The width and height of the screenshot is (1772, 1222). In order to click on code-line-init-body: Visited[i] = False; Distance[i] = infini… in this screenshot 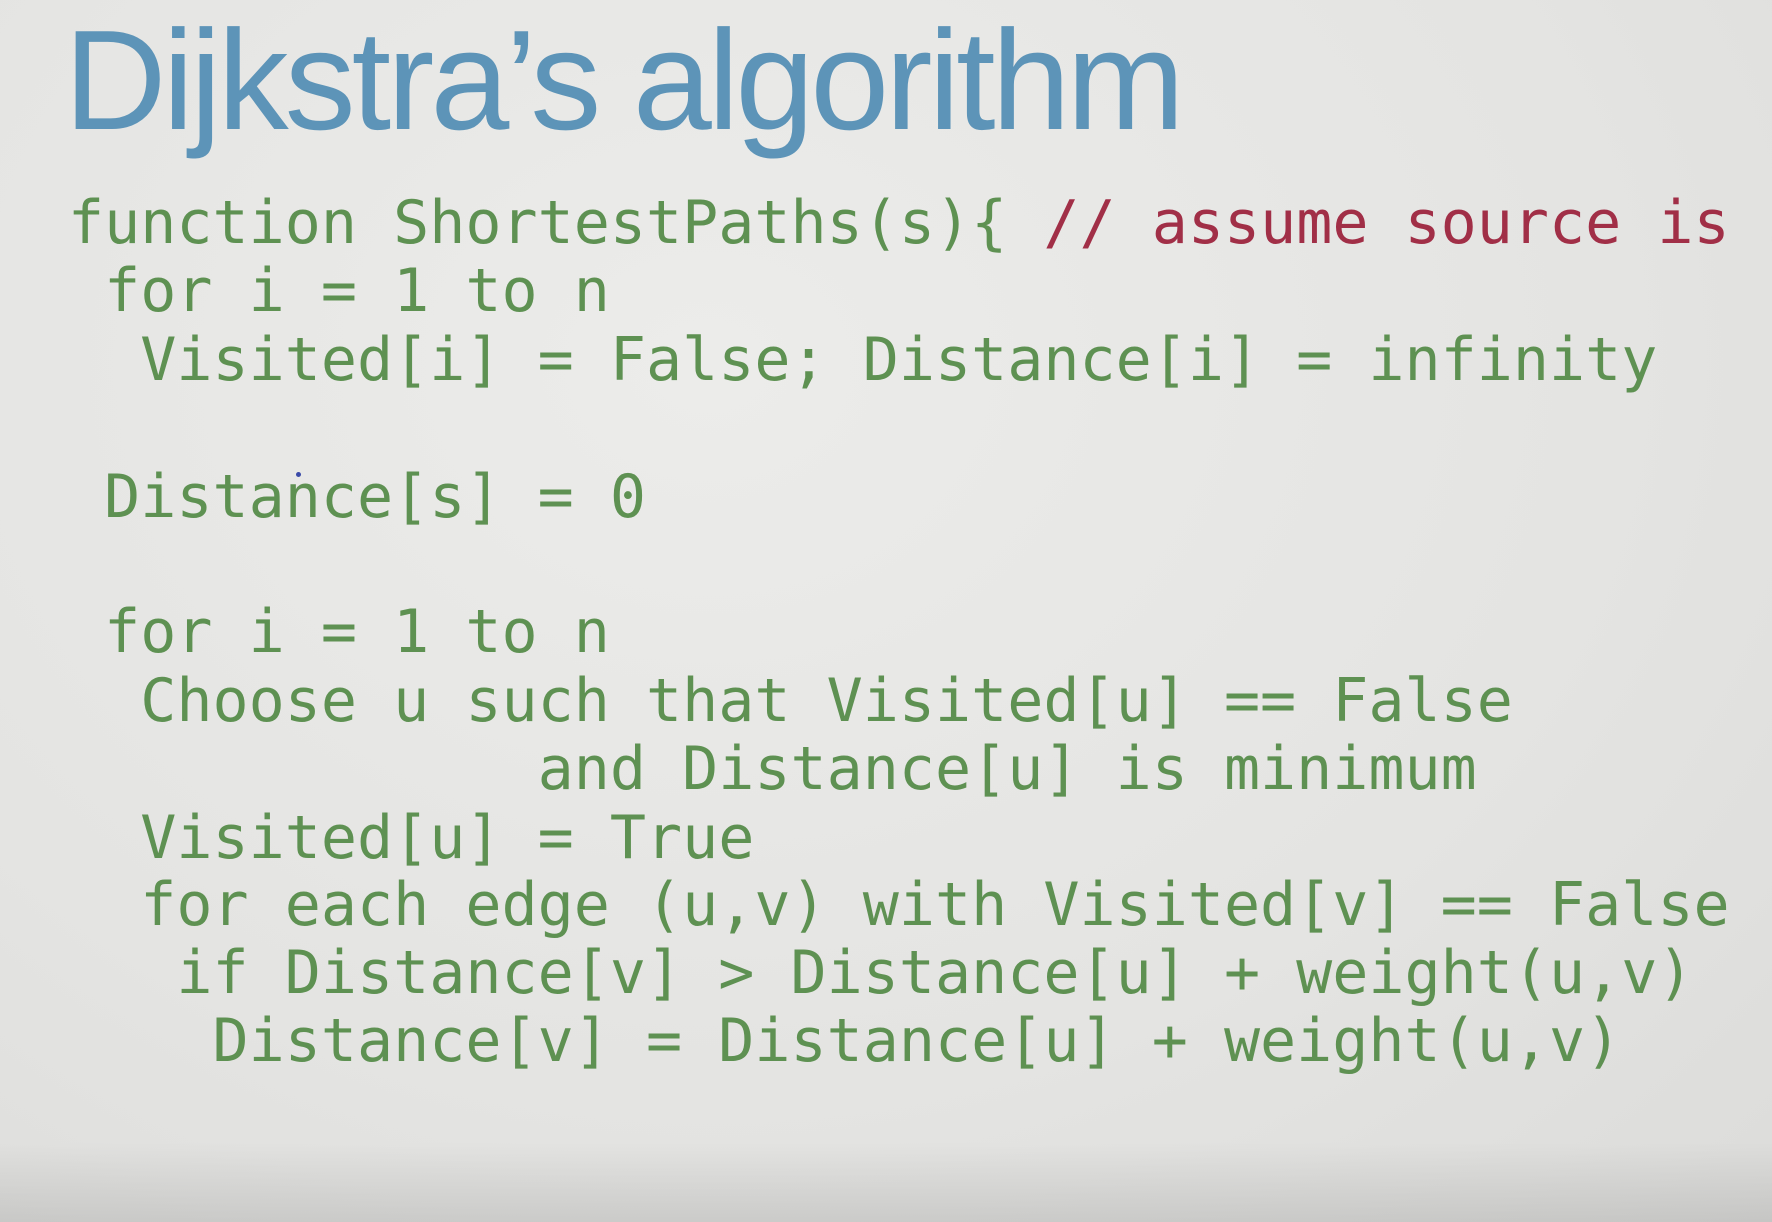, I will do `click(863, 360)`.